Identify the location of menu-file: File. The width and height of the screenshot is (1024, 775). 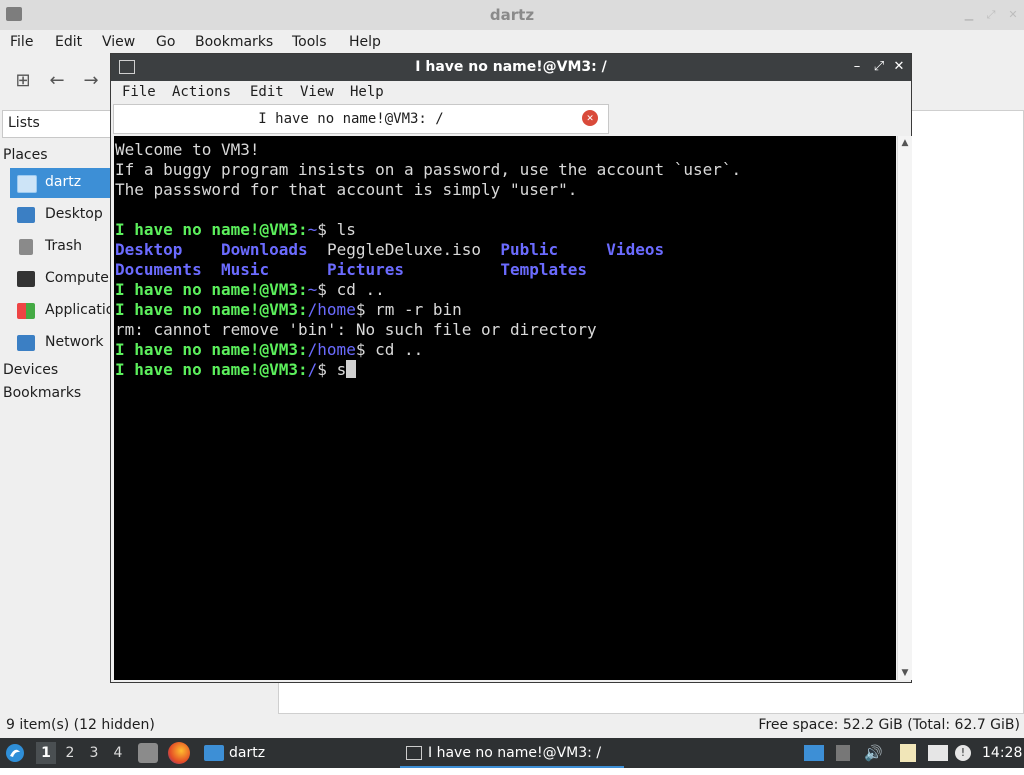
(21, 42).